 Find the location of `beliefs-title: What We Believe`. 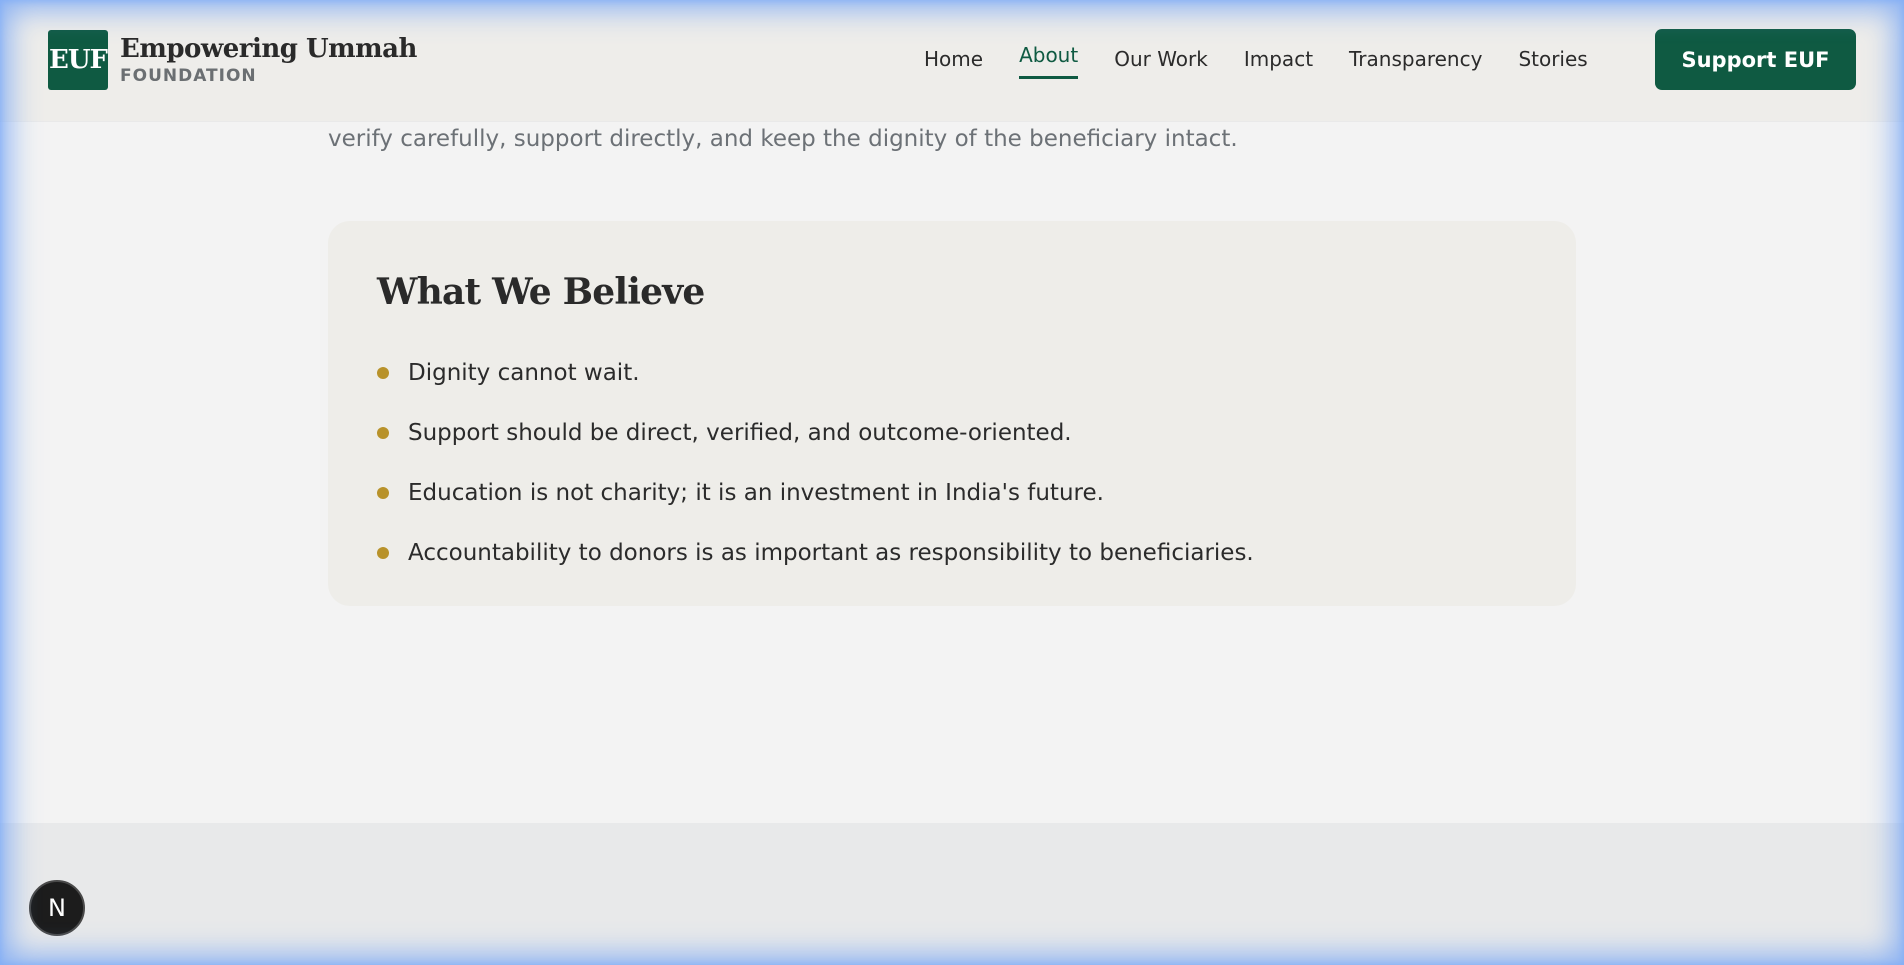

beliefs-title: What We Believe is located at coordinates (541, 292).